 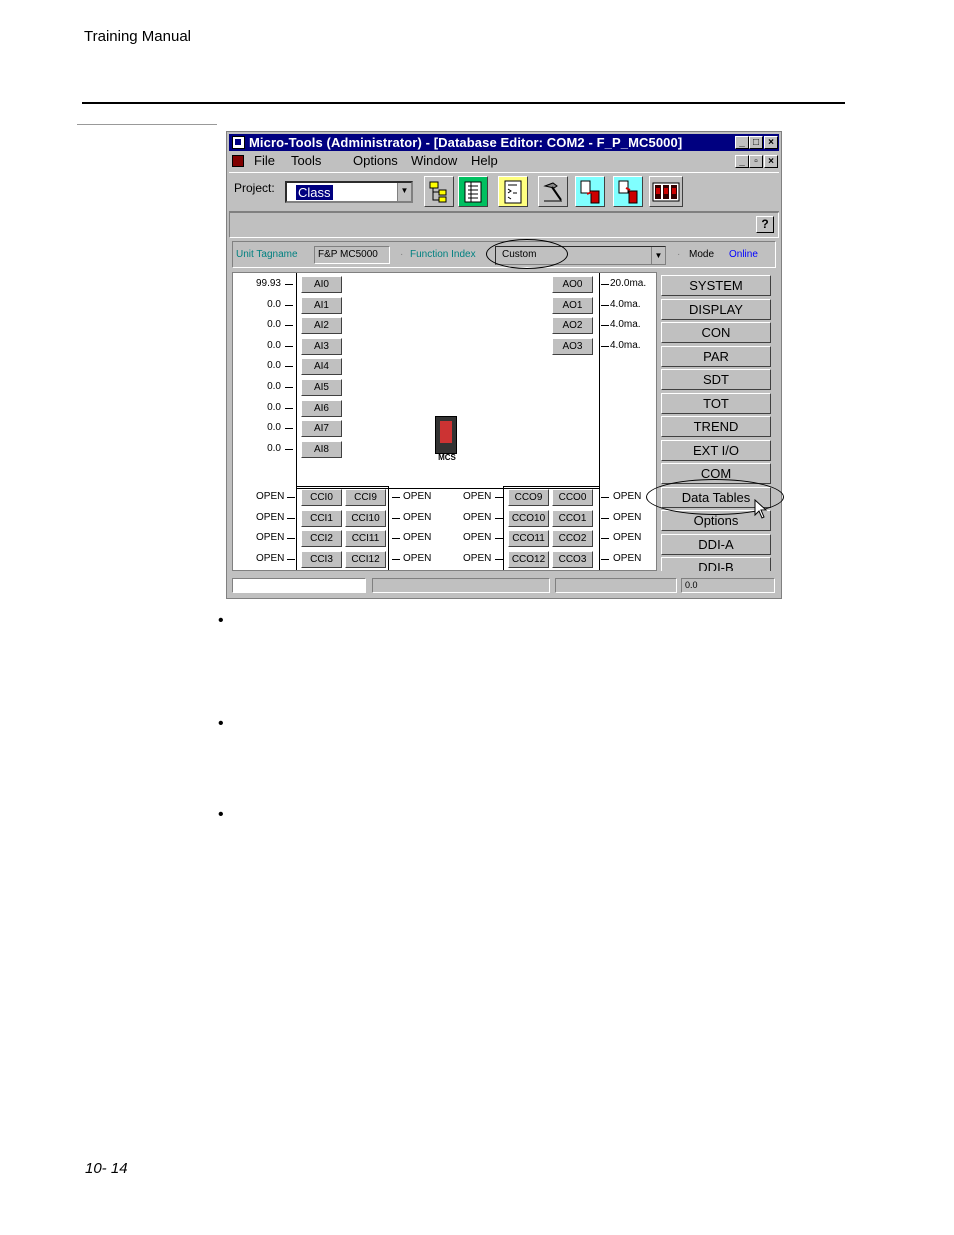 I want to click on side-button-ddi-b: DDI-B, so click(x=716, y=564).